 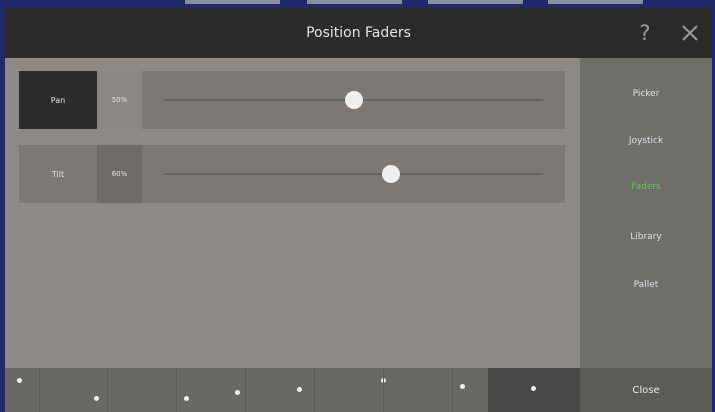 I want to click on fader-label: Pan, so click(x=58, y=100).